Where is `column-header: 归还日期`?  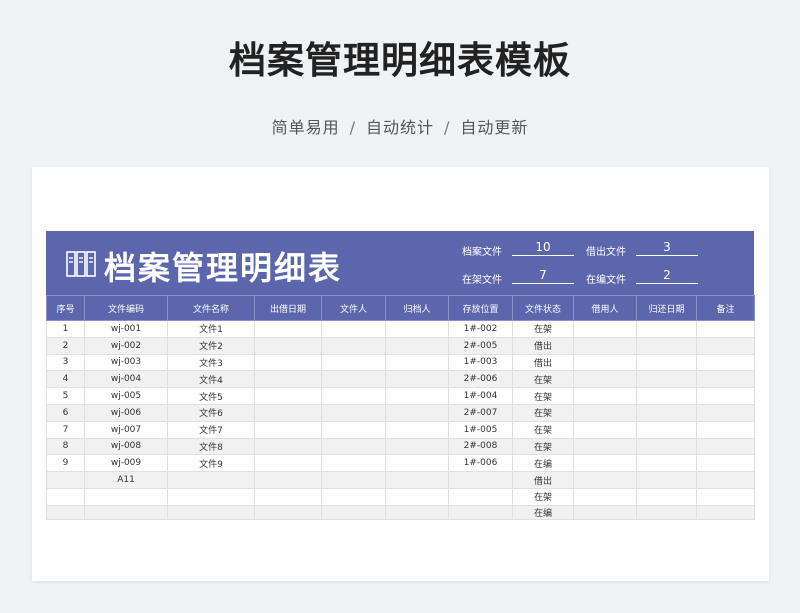
column-header: 归还日期 is located at coordinates (666, 308).